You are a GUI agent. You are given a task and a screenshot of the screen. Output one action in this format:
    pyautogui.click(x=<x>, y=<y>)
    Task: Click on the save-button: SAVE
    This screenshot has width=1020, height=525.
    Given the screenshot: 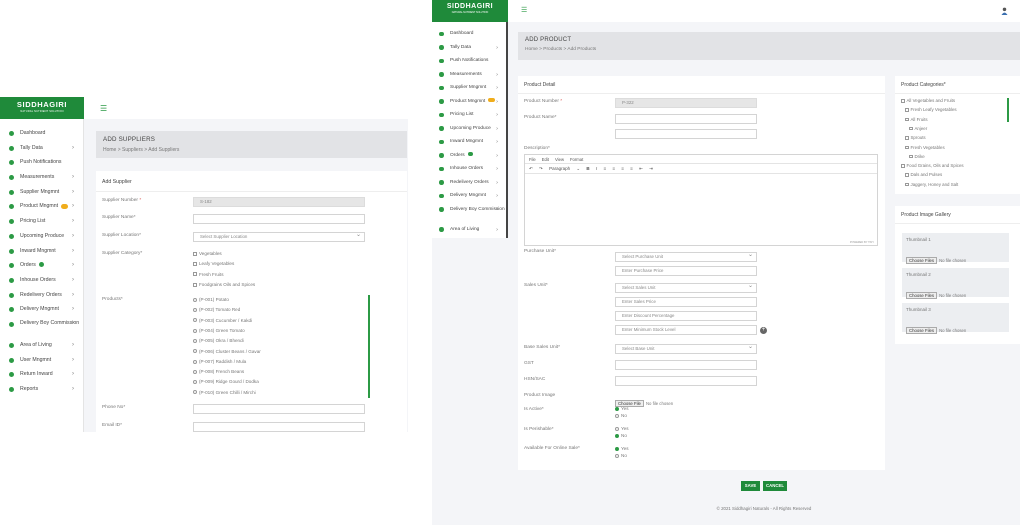 What is the action you would take?
    pyautogui.click(x=750, y=486)
    